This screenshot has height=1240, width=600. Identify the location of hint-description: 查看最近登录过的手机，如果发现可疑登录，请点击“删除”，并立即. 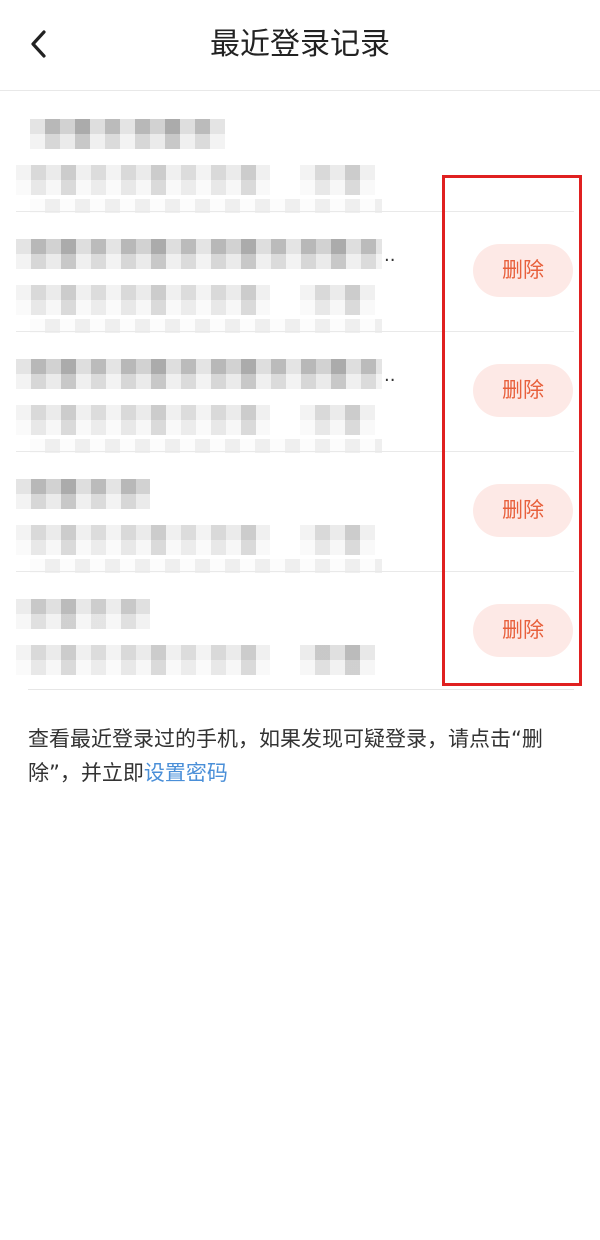
(285, 756).